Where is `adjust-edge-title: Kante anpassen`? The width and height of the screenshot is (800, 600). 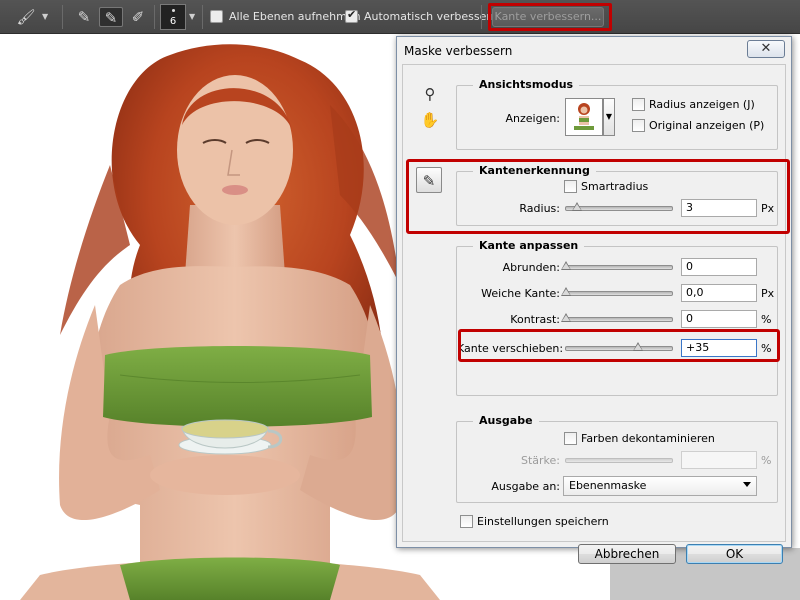 adjust-edge-title: Kante anpassen is located at coordinates (529, 245).